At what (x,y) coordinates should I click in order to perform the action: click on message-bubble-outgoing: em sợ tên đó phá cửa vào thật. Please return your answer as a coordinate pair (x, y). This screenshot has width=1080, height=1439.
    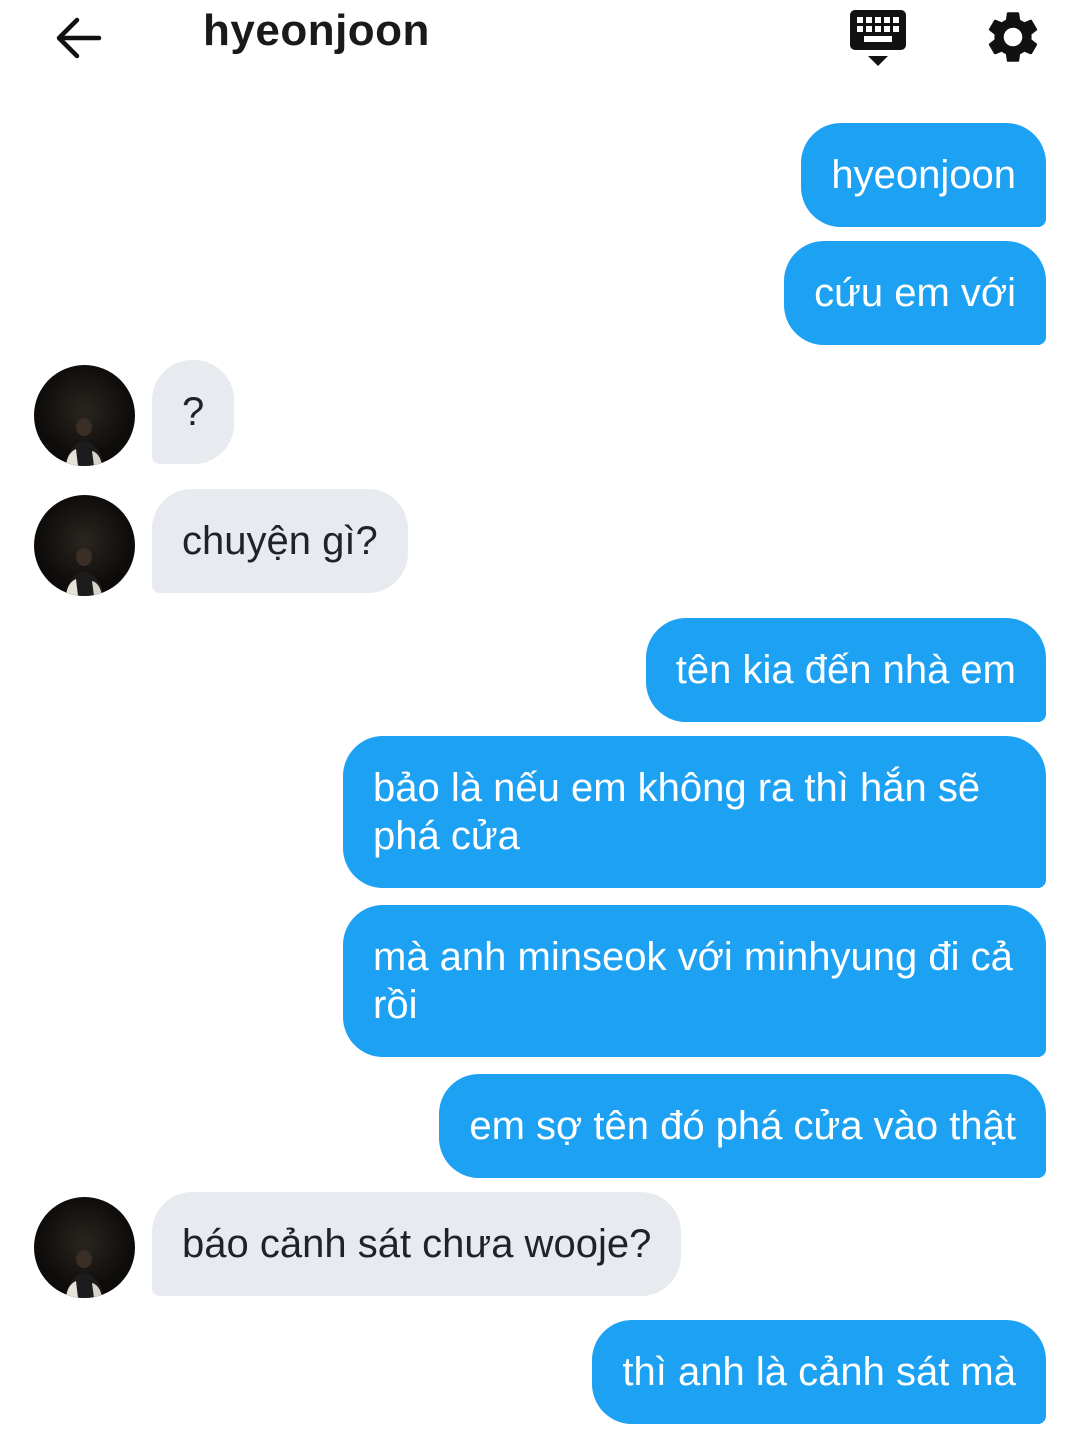
    Looking at the image, I should click on (742, 1126).